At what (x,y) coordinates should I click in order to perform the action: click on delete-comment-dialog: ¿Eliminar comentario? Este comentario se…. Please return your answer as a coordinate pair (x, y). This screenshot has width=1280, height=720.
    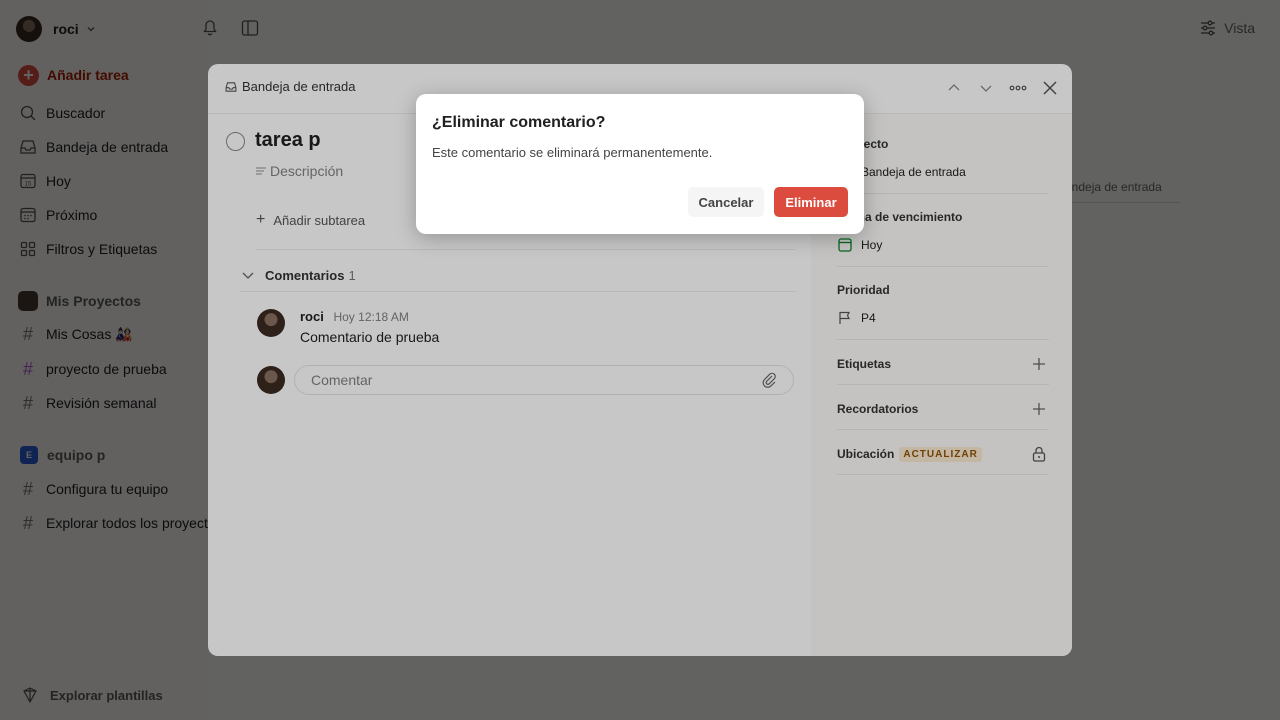
    Looking at the image, I should click on (640, 164).